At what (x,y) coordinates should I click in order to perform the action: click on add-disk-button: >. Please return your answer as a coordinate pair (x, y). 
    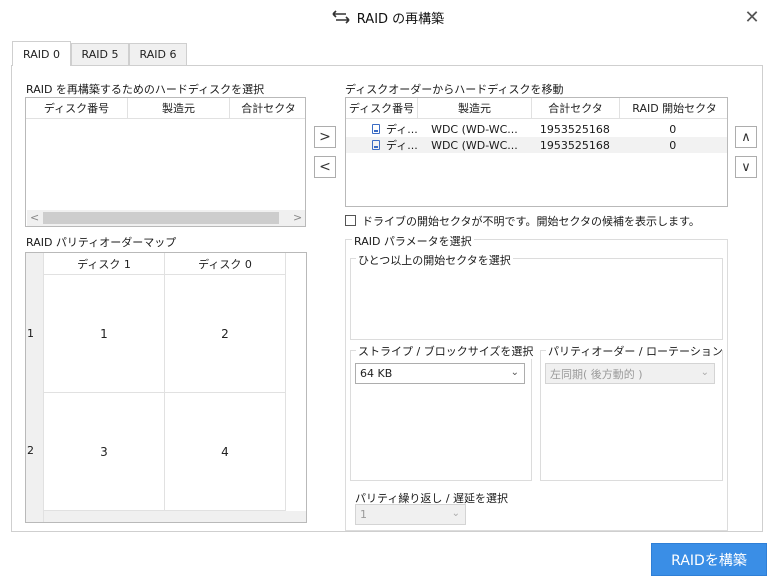
    Looking at the image, I should click on (325, 137).